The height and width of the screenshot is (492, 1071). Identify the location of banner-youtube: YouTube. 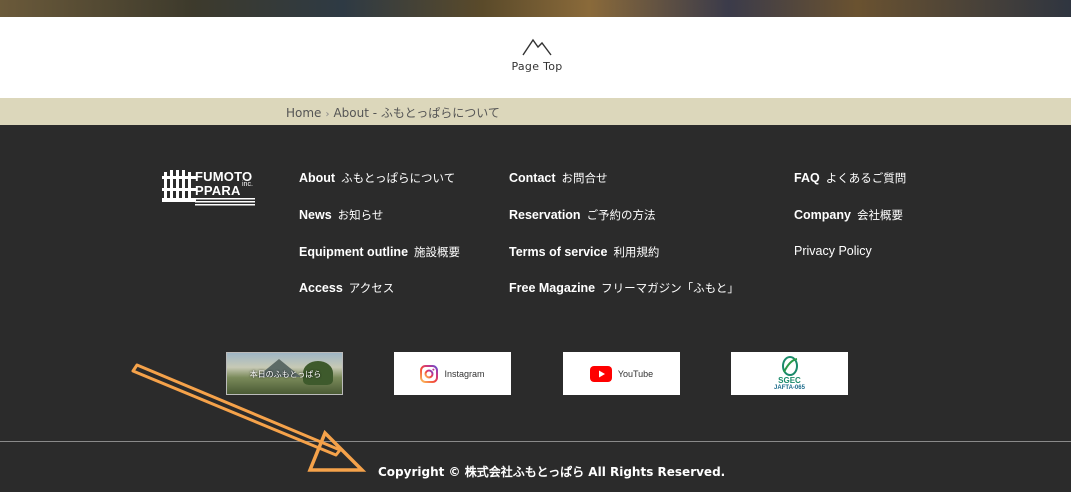
(621, 373).